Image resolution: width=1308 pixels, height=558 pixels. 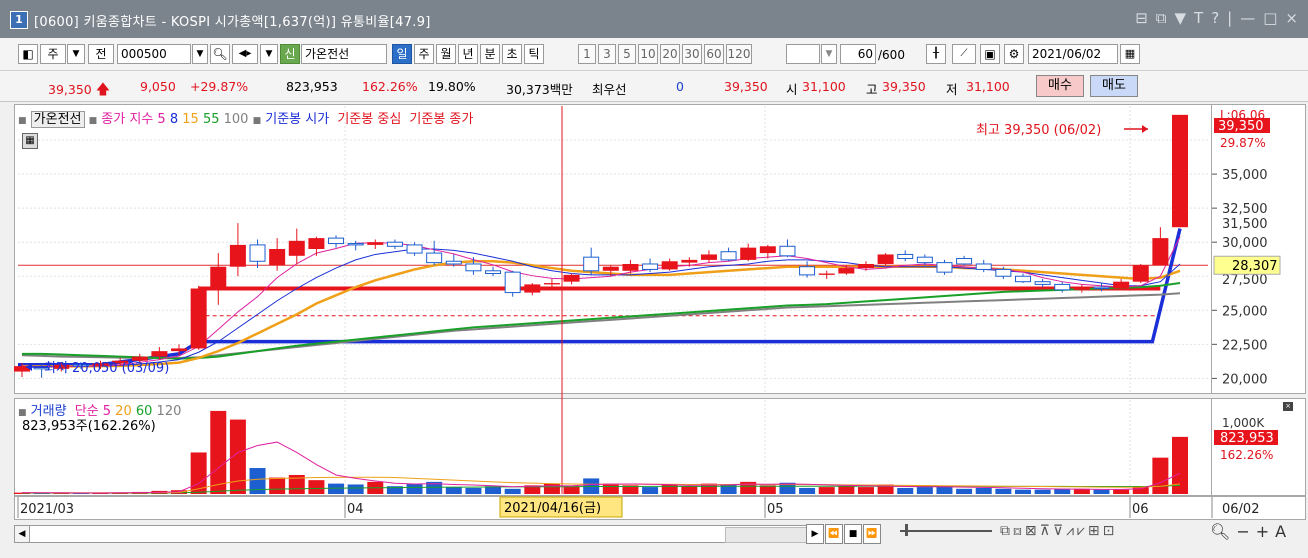 What do you see at coordinates (1251, 531) in the screenshot?
I see `zoom-controls: 🔍︎−+A` at bounding box center [1251, 531].